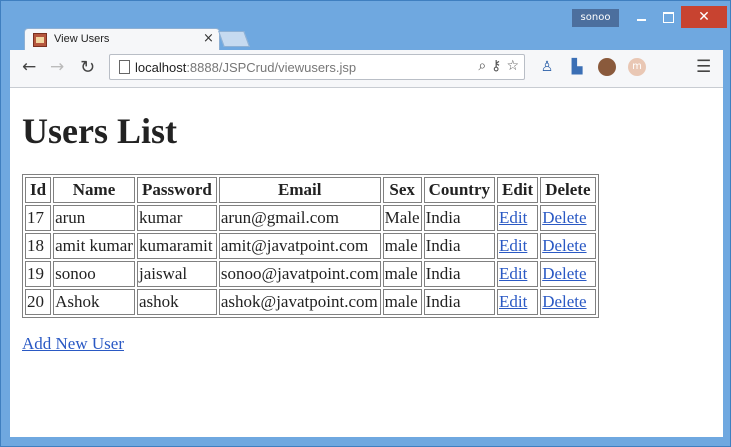 The height and width of the screenshot is (447, 731). I want to click on column-header-name: Name, so click(94, 190).